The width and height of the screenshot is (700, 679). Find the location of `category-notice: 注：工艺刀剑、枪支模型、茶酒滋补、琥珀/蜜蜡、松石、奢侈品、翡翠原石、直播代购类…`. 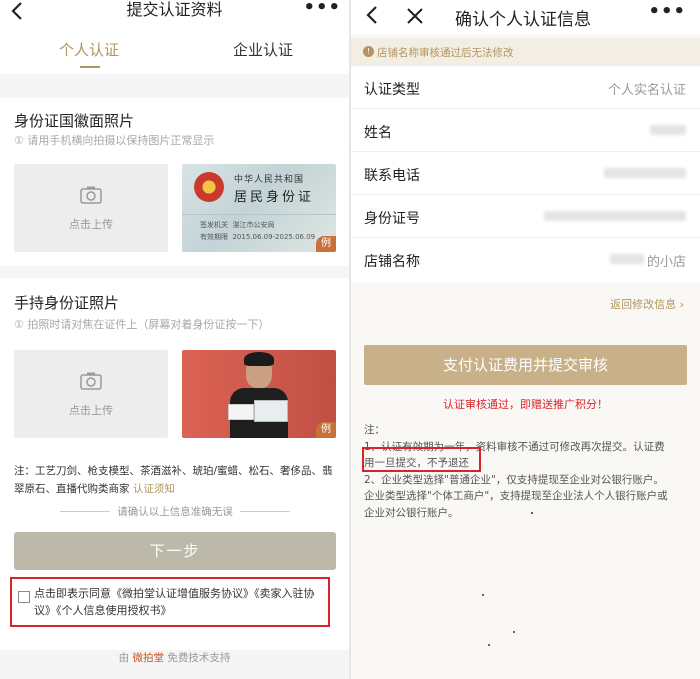

category-notice: 注：工艺刀剑、枪支模型、茶酒滋补、琥珀/蜜蜡、松石、奢侈品、翡翠原石、直播代购类… is located at coordinates (175, 480).